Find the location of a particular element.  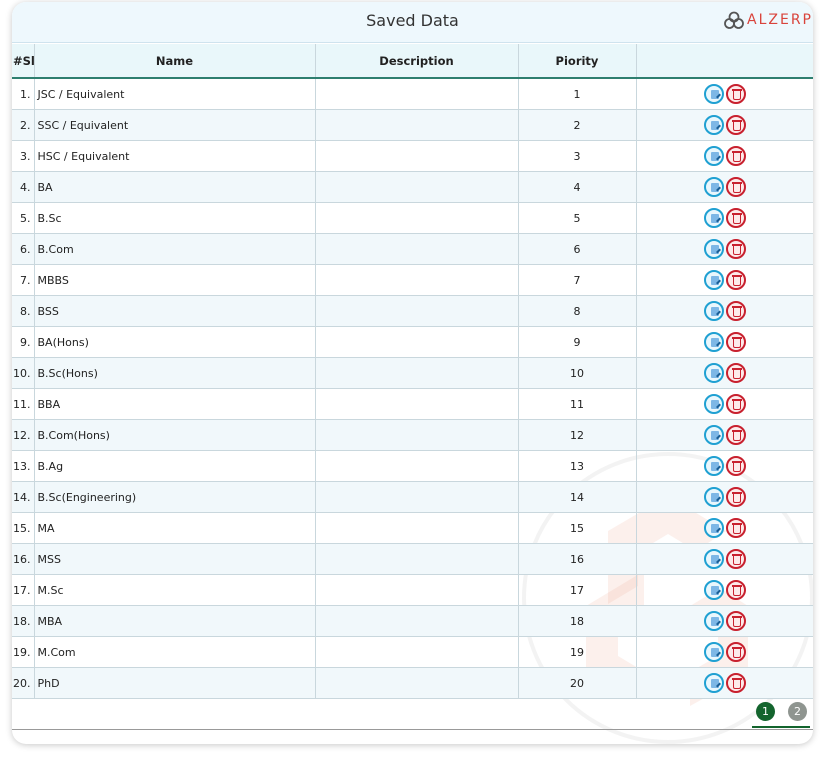

row-sl: 11. is located at coordinates (23, 404).